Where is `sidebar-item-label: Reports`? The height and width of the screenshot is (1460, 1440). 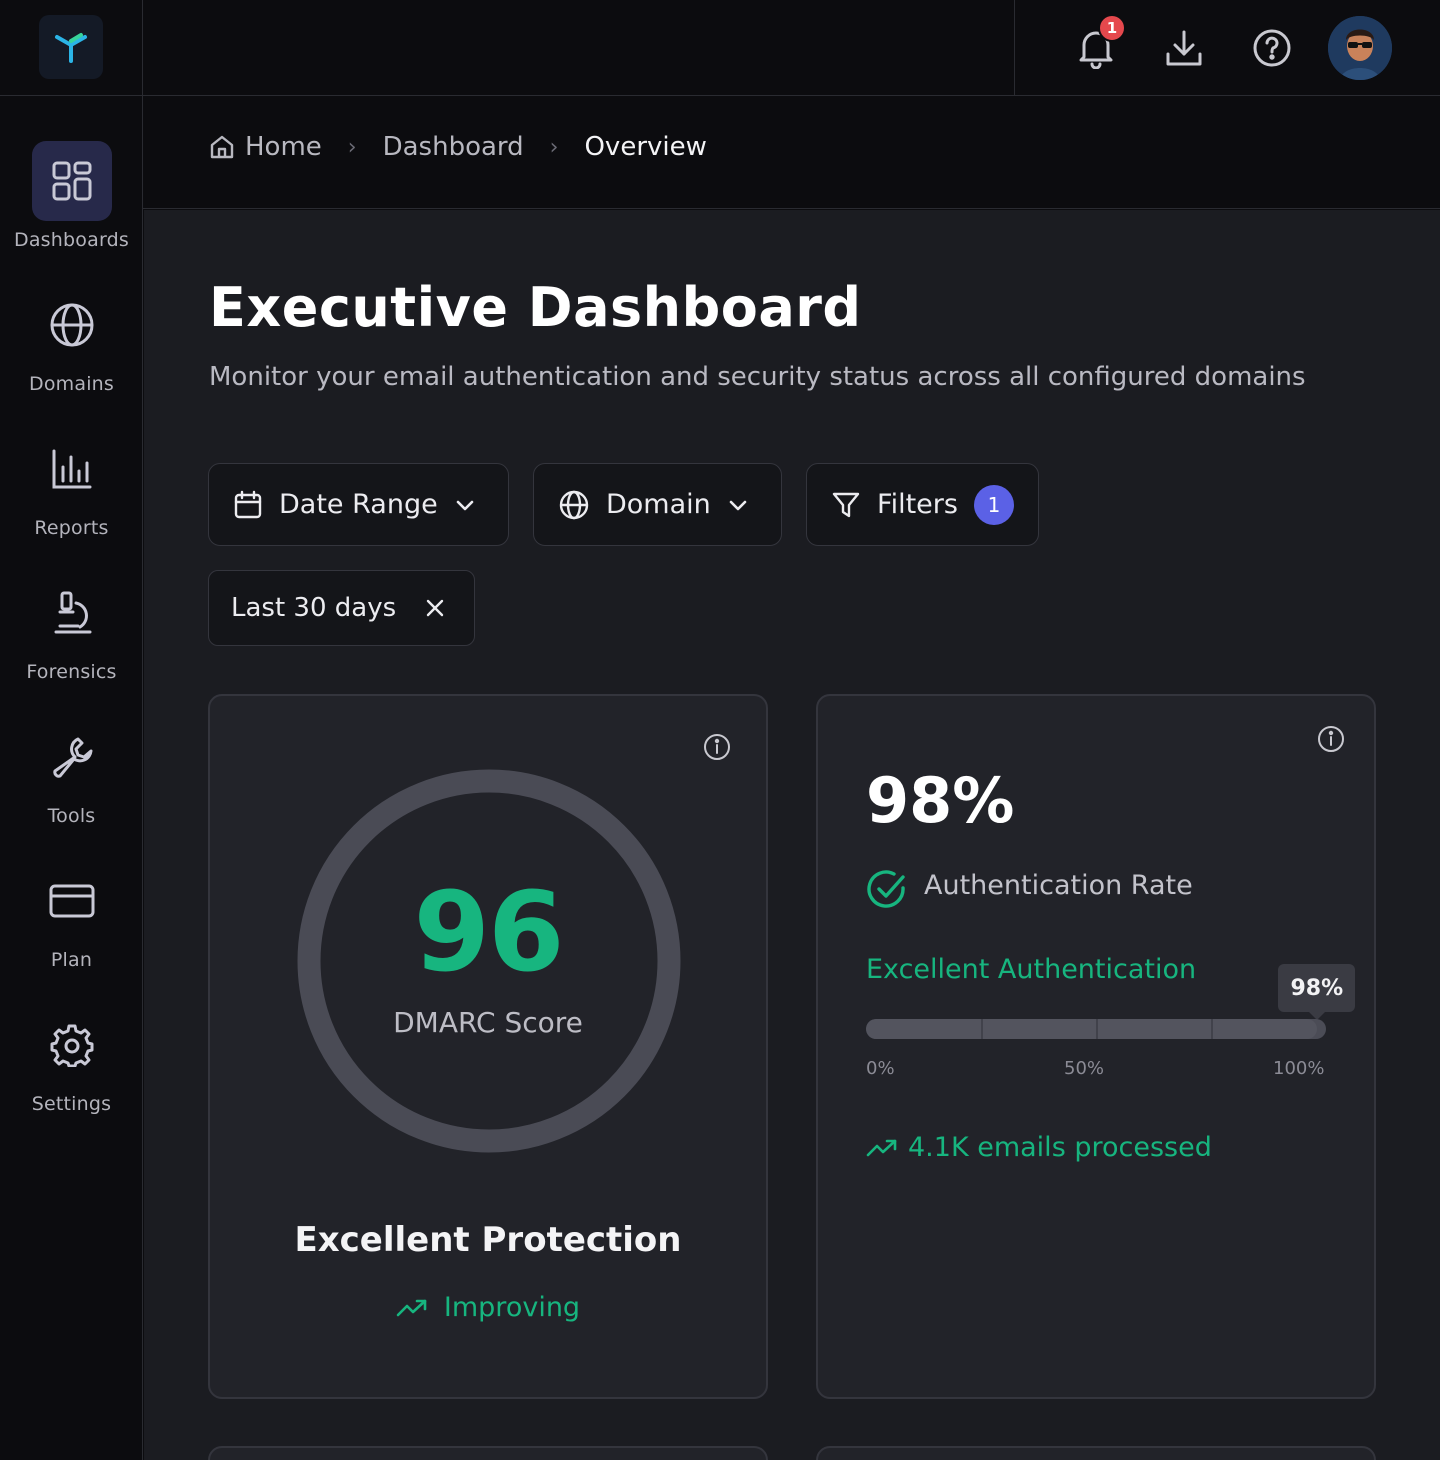
sidebar-item-label: Reports is located at coordinates (71, 528).